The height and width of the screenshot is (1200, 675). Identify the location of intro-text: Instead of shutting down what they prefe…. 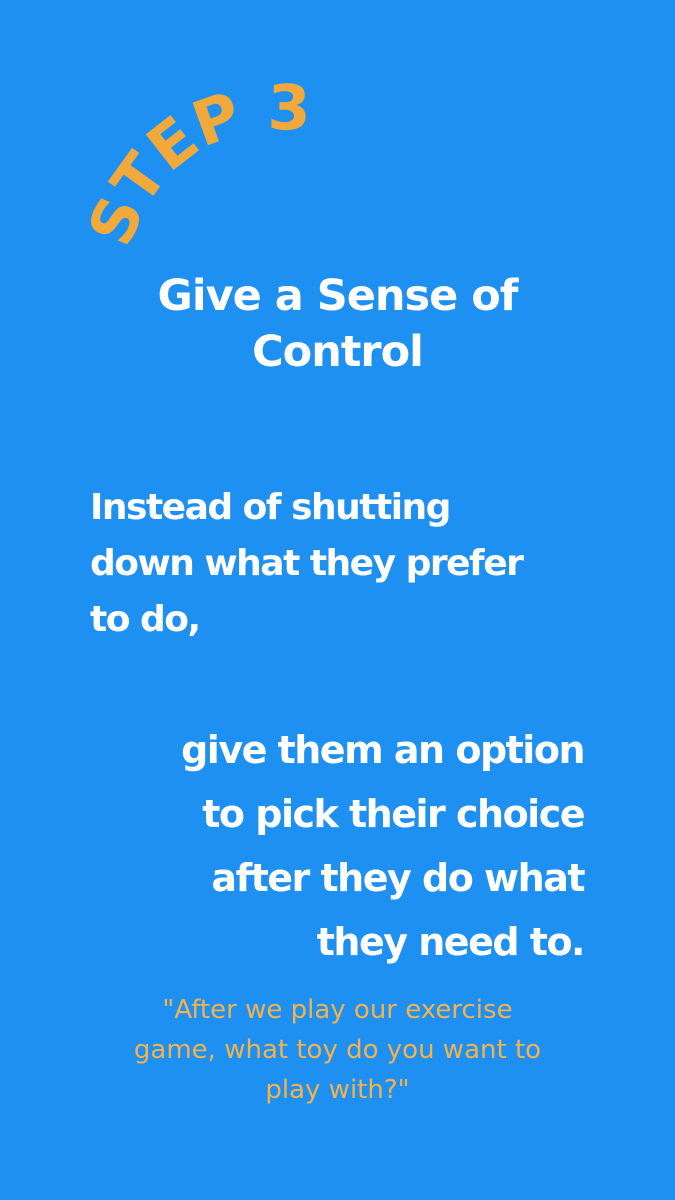
(340, 564).